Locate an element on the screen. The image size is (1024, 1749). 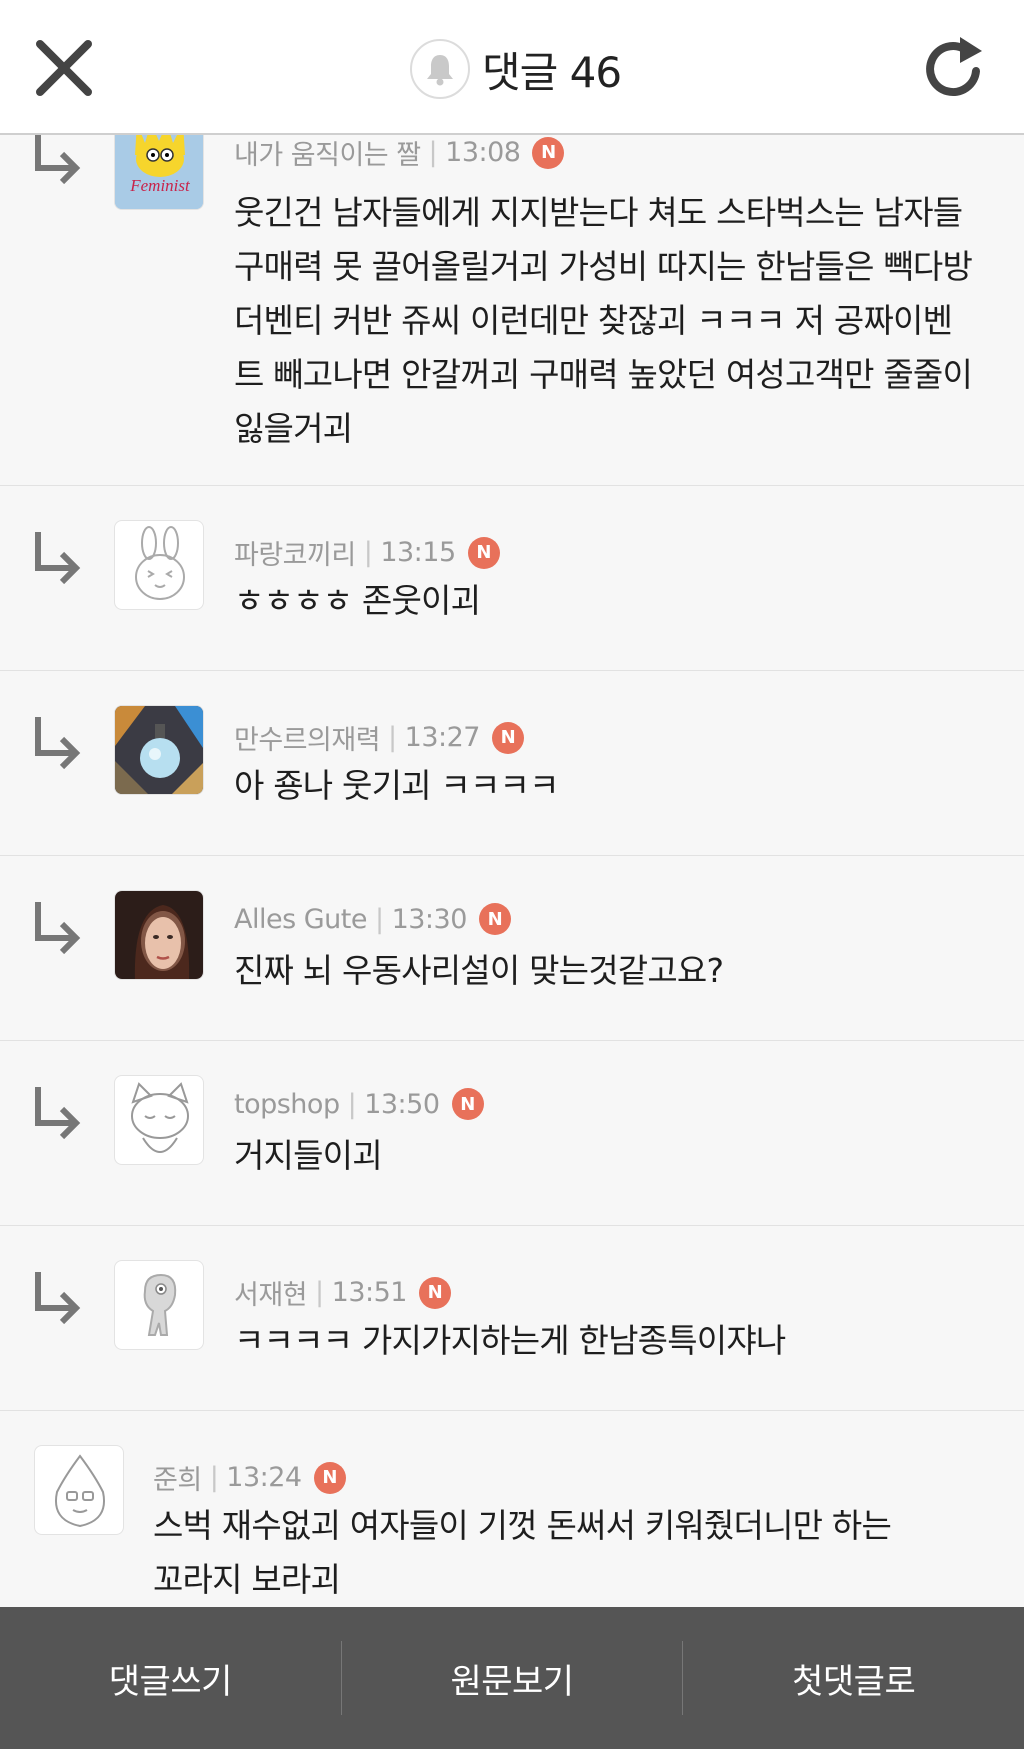
comment-meta: 만수르의재력 | 13:27 N is located at coordinates (379, 737).